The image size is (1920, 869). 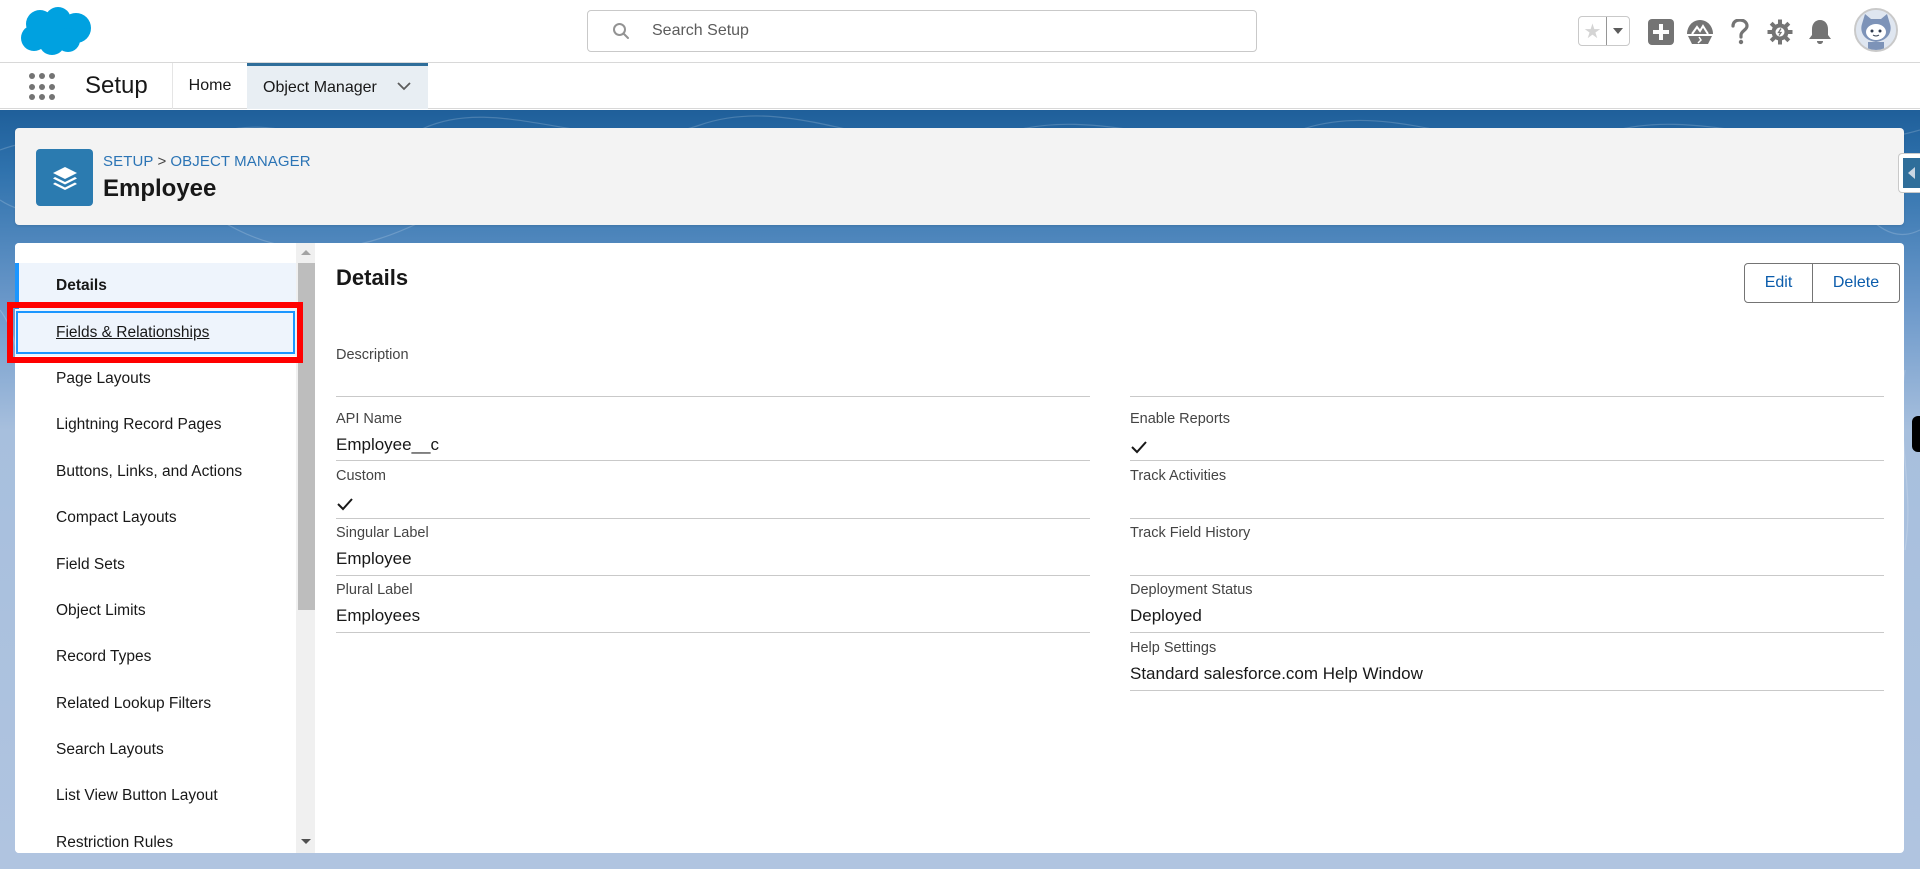 What do you see at coordinates (90, 564) in the screenshot?
I see `sidebar-item-label: Field Sets` at bounding box center [90, 564].